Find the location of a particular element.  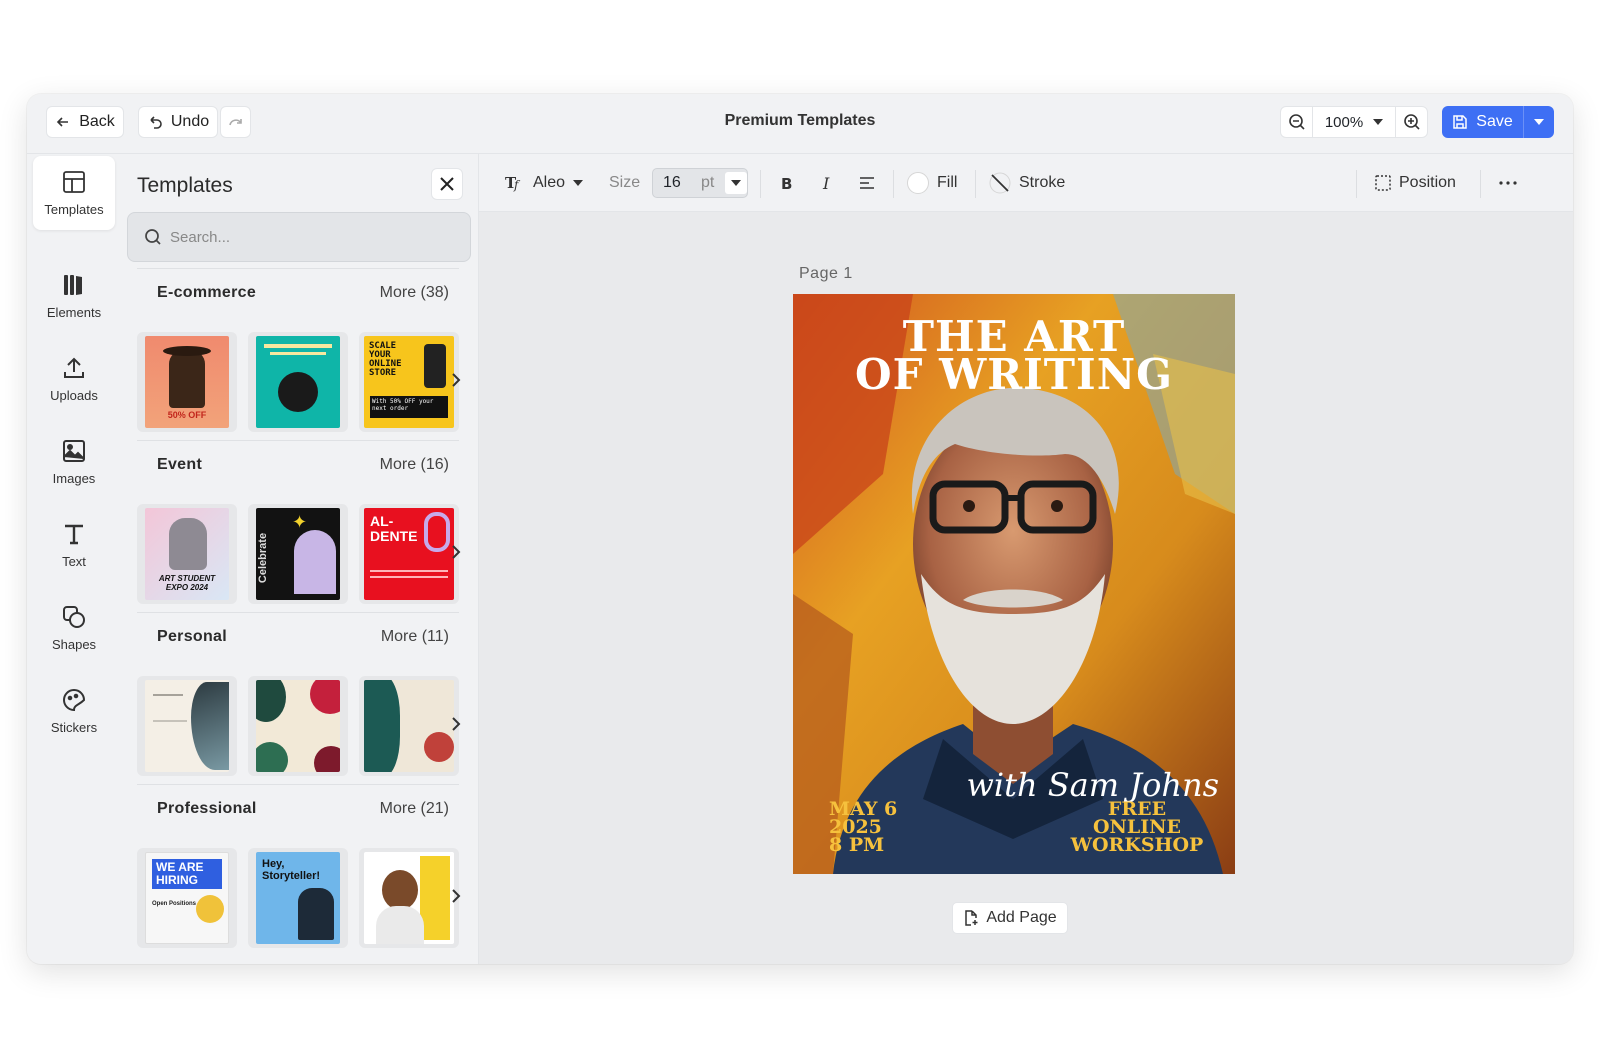

rail-item-text: Text is located at coordinates (74, 545).